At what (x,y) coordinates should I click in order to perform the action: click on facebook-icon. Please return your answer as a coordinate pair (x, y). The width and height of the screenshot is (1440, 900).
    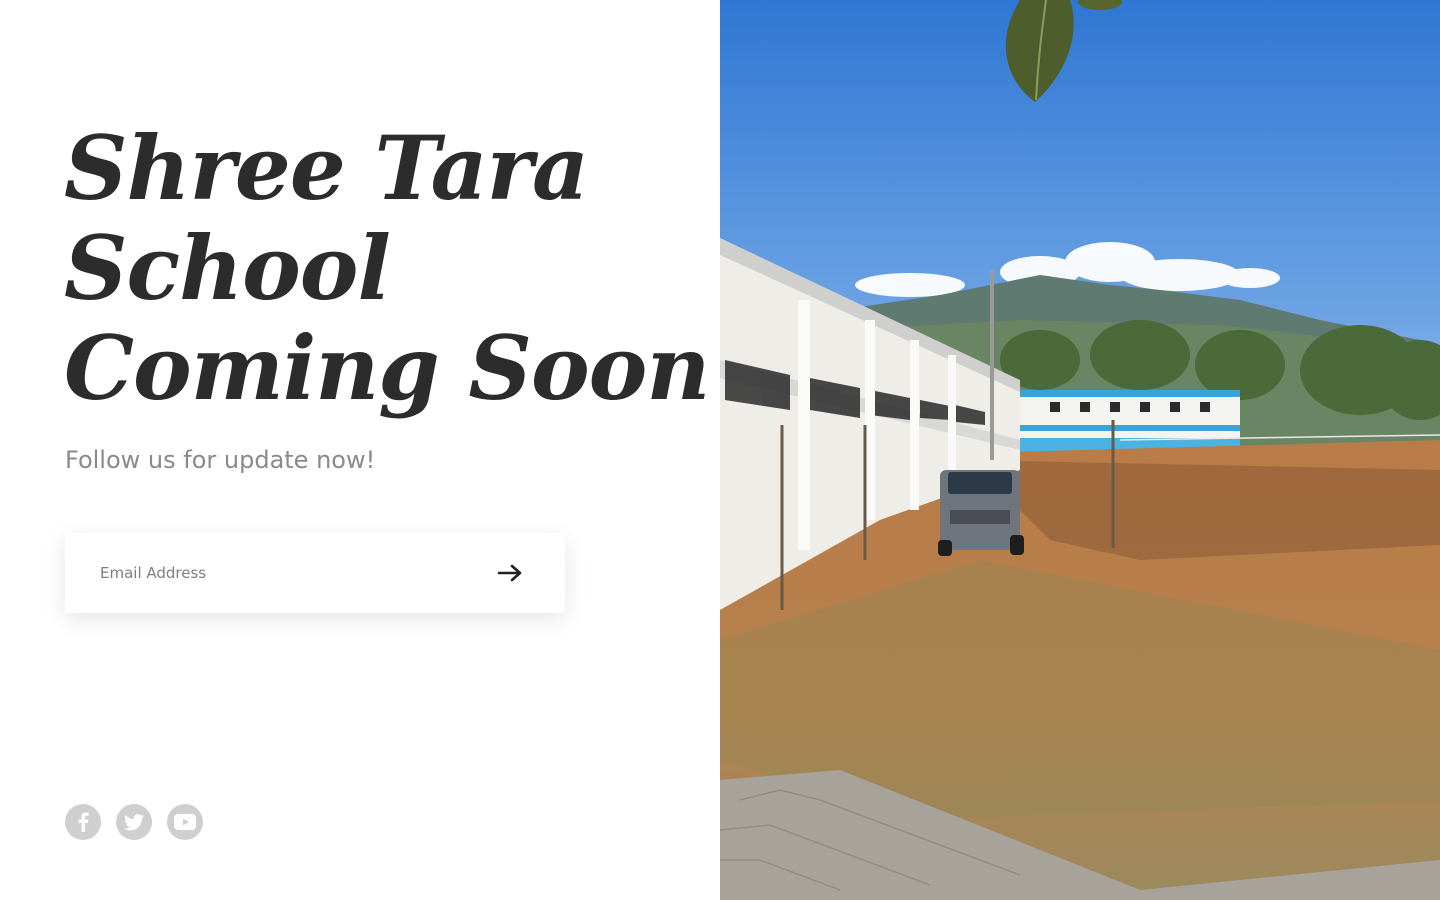
    Looking at the image, I should click on (83, 822).